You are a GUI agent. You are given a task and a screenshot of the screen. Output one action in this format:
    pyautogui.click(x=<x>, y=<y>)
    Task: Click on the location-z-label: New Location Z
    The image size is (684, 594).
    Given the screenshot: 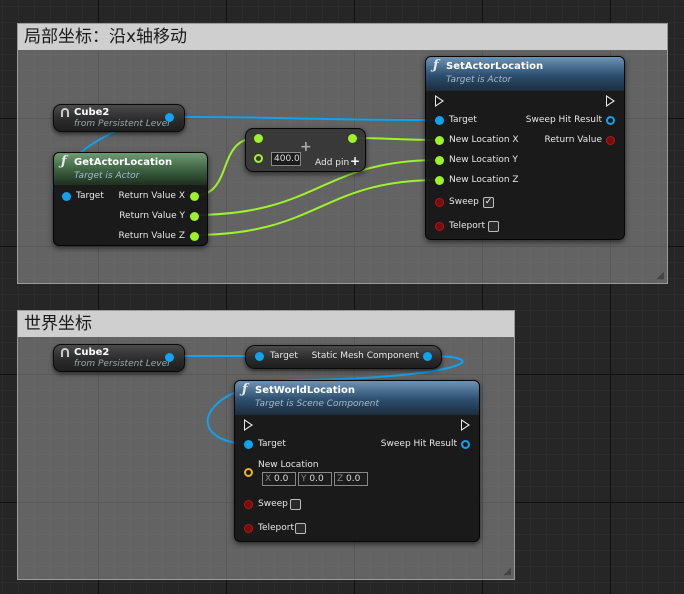 What is the action you would take?
    pyautogui.click(x=484, y=180)
    